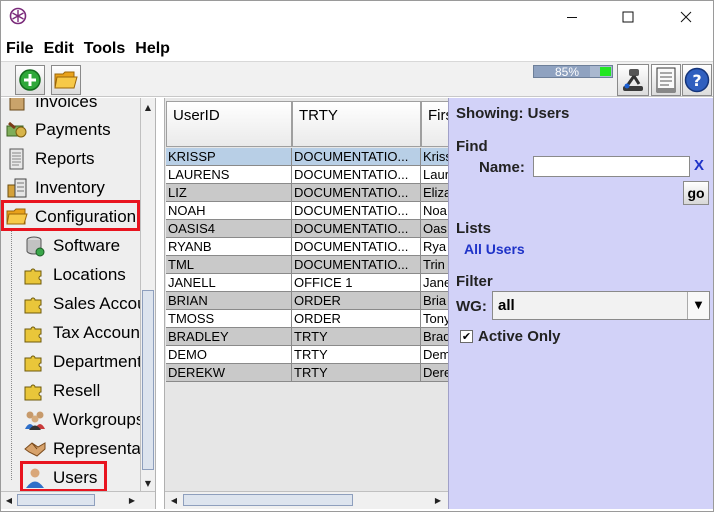 This screenshot has height=512, width=714. What do you see at coordinates (307, 301) in the screenshot?
I see `table-row: BRIAN ORDER Bria` at bounding box center [307, 301].